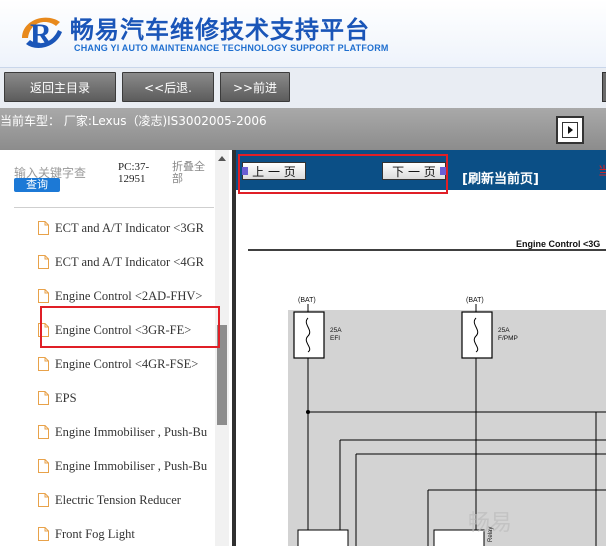 The image size is (606, 546). What do you see at coordinates (118, 499) in the screenshot?
I see `tree-item-label: Electric Tension Reducer` at bounding box center [118, 499].